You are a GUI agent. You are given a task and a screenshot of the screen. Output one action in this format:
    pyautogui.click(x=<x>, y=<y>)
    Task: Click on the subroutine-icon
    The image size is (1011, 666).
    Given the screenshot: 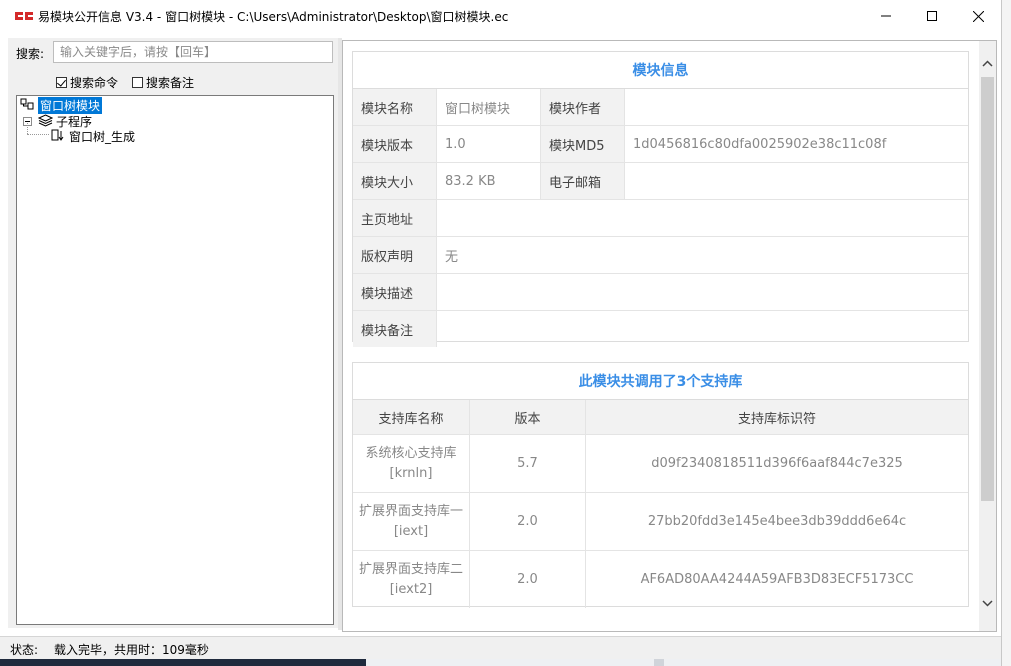 What is the action you would take?
    pyautogui.click(x=58, y=137)
    